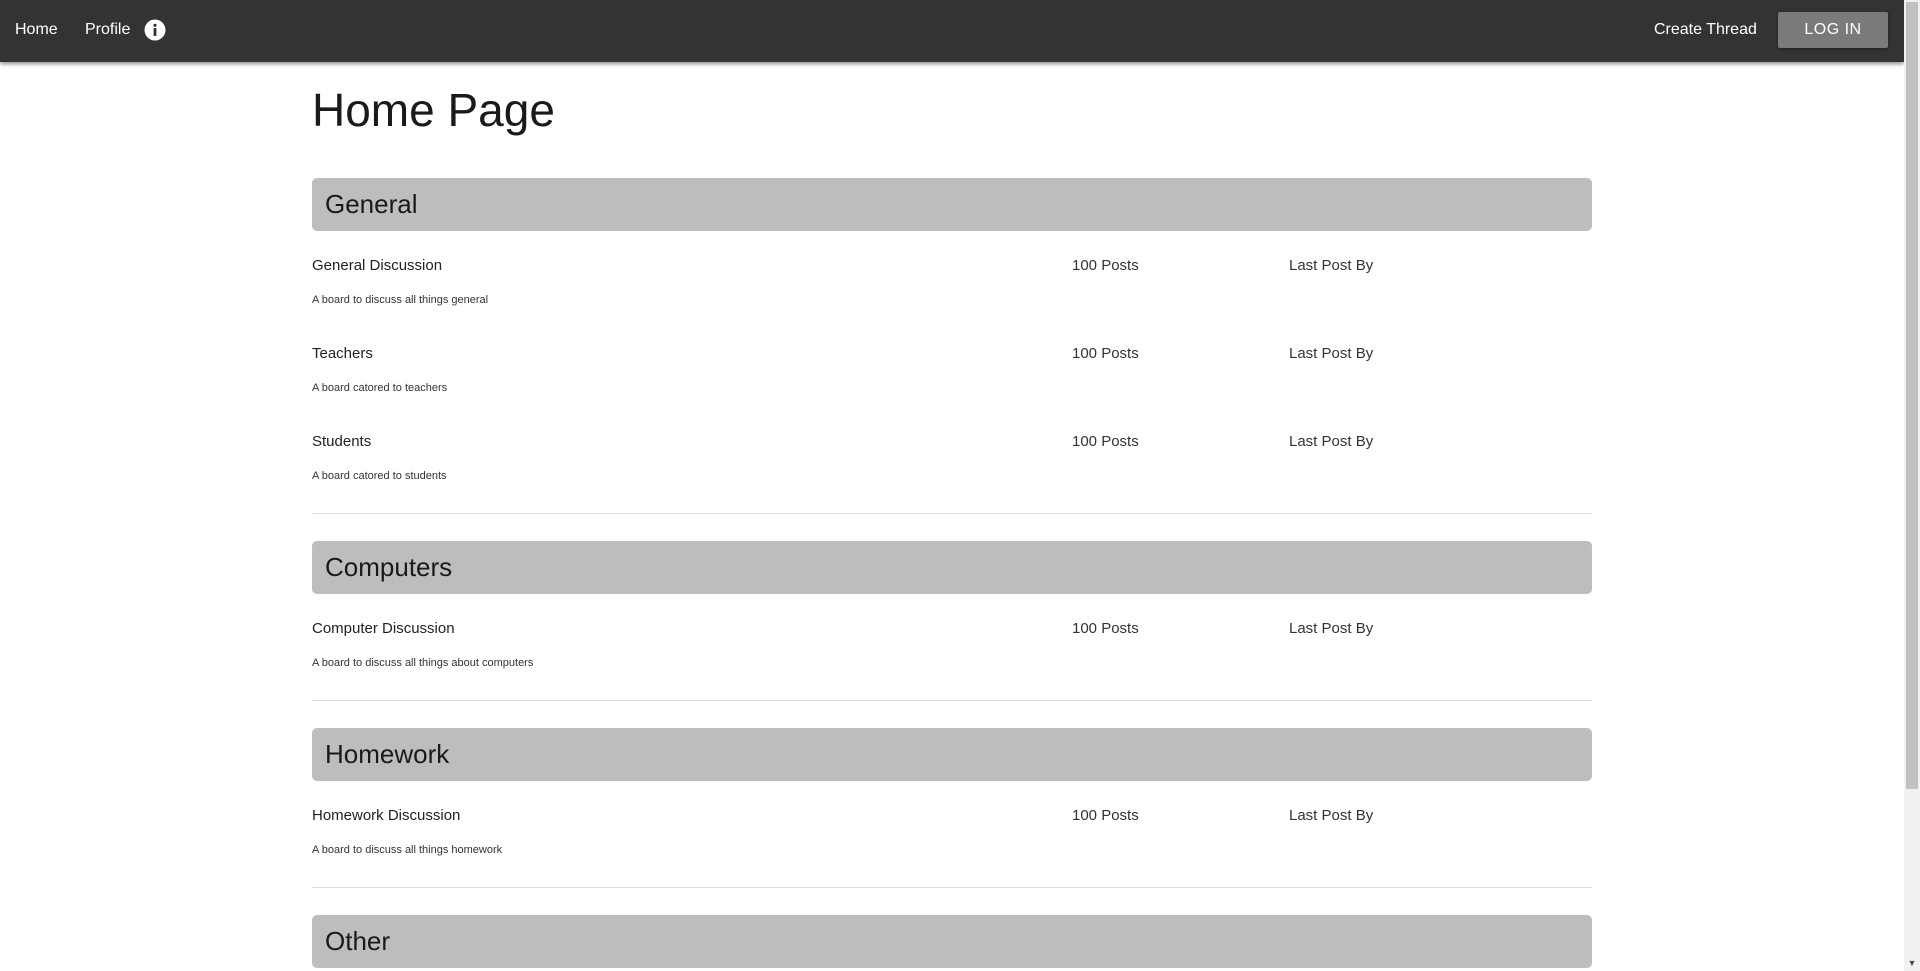  Describe the element at coordinates (952, 204) in the screenshot. I see `category-header: General` at that location.